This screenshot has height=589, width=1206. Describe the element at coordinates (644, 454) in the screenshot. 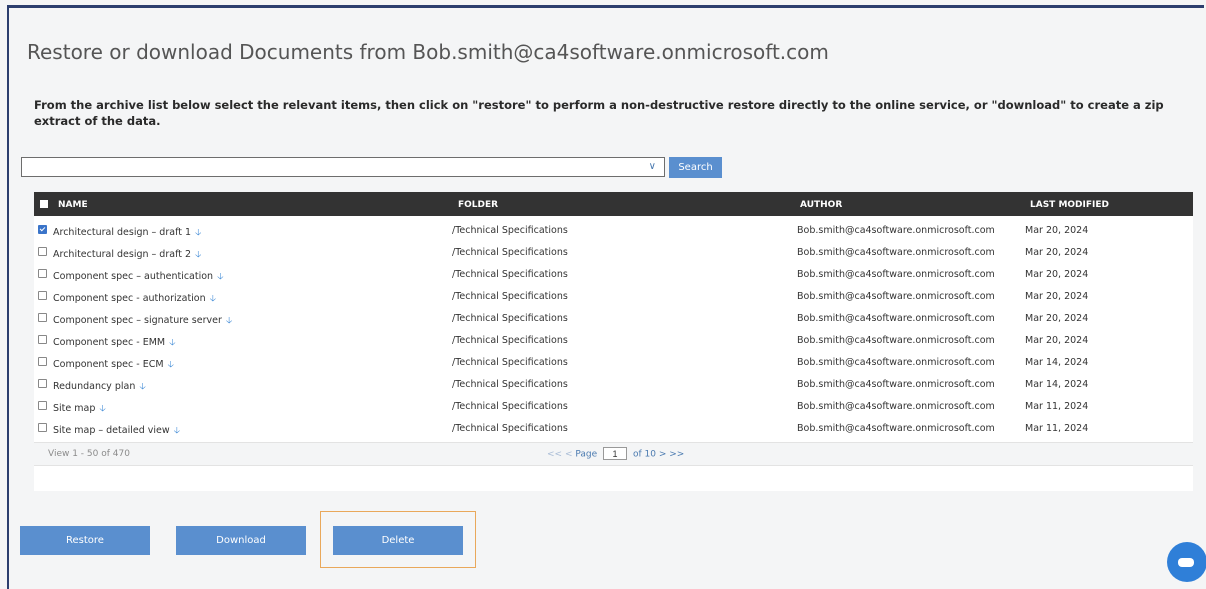

I see `page-of-text: of 10` at that location.